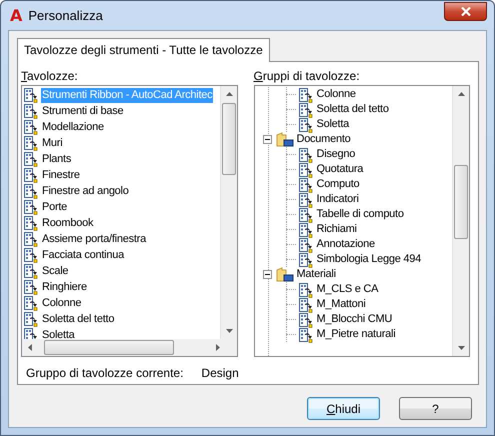  Describe the element at coordinates (354, 289) in the screenshot. I see `tree-item: M_CLS e CA` at that location.